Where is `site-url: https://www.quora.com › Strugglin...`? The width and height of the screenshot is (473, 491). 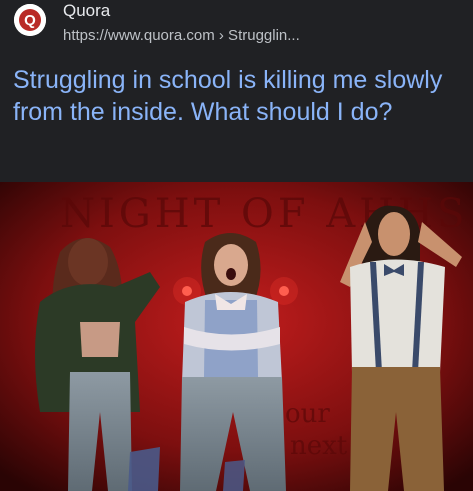 site-url: https://www.quora.com › Strugglin... is located at coordinates (181, 36).